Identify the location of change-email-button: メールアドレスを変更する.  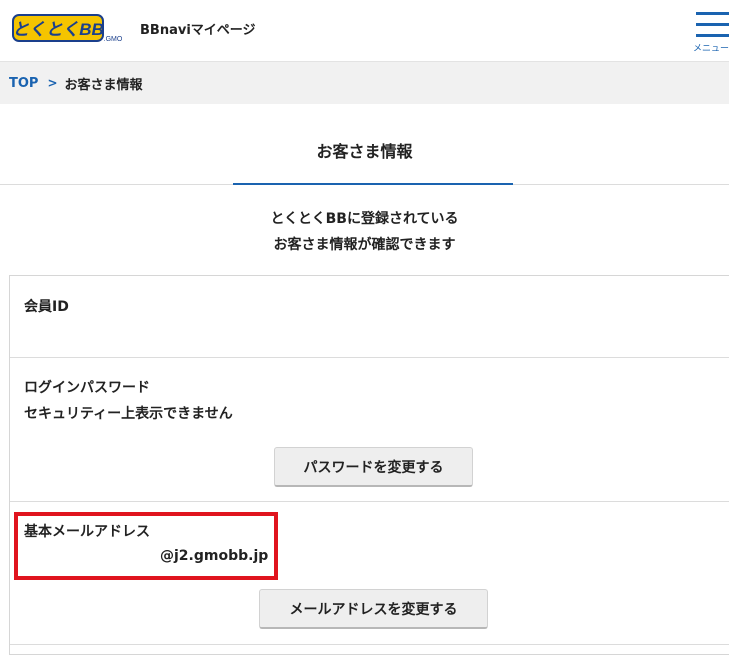
(373, 609).